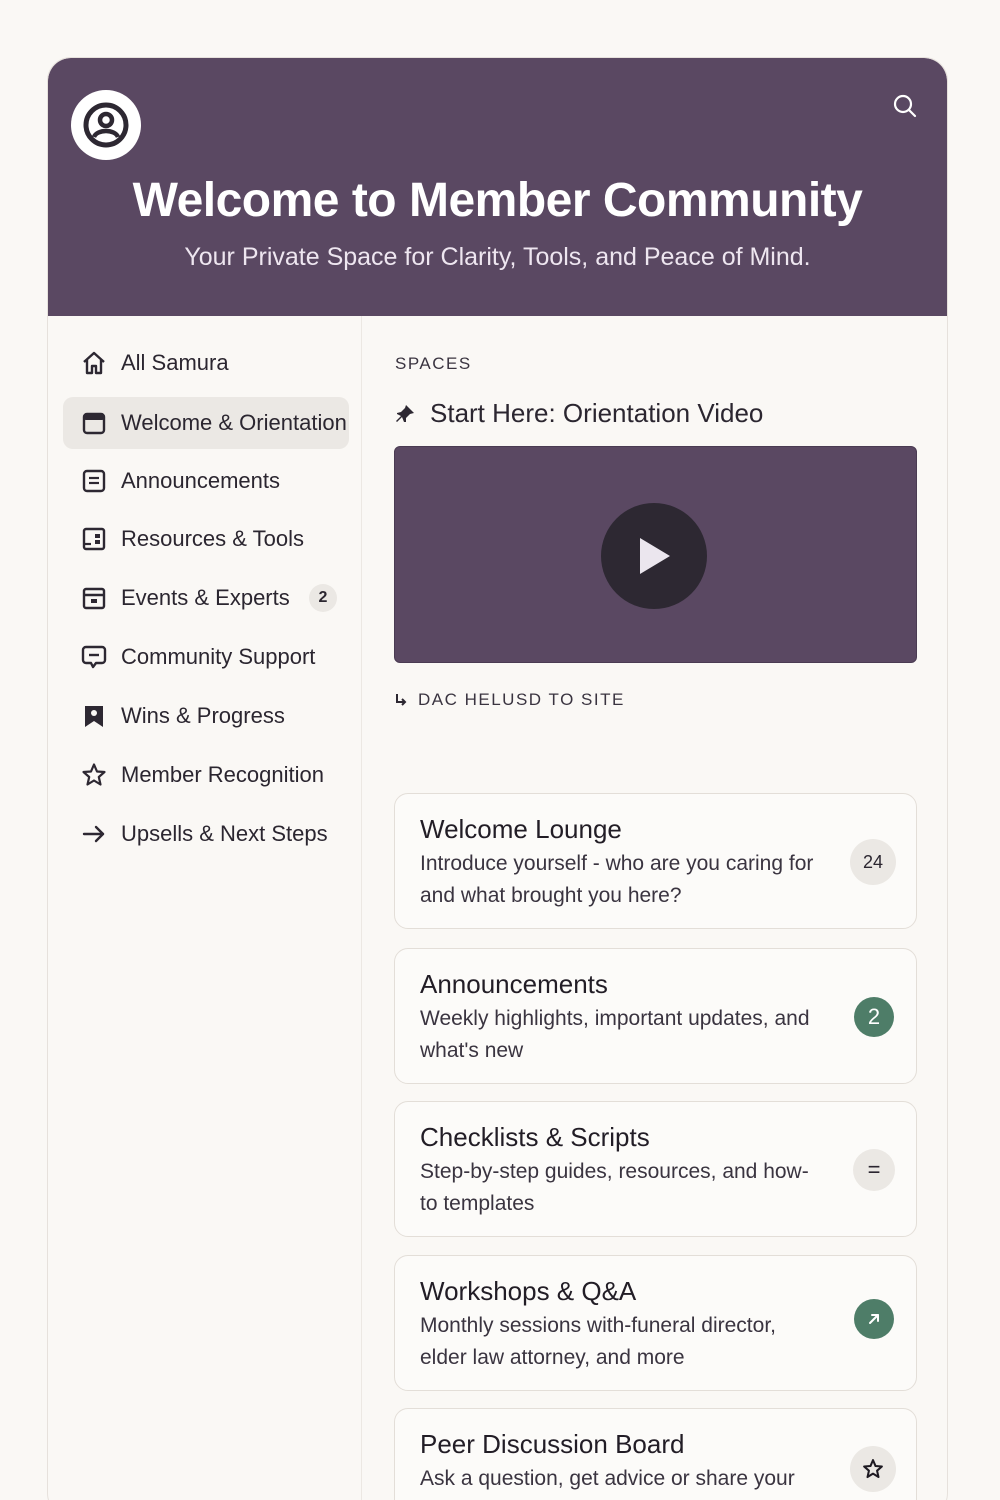  Describe the element at coordinates (234, 422) in the screenshot. I see `sidebar-item-label: Welcome & Orientation` at that location.